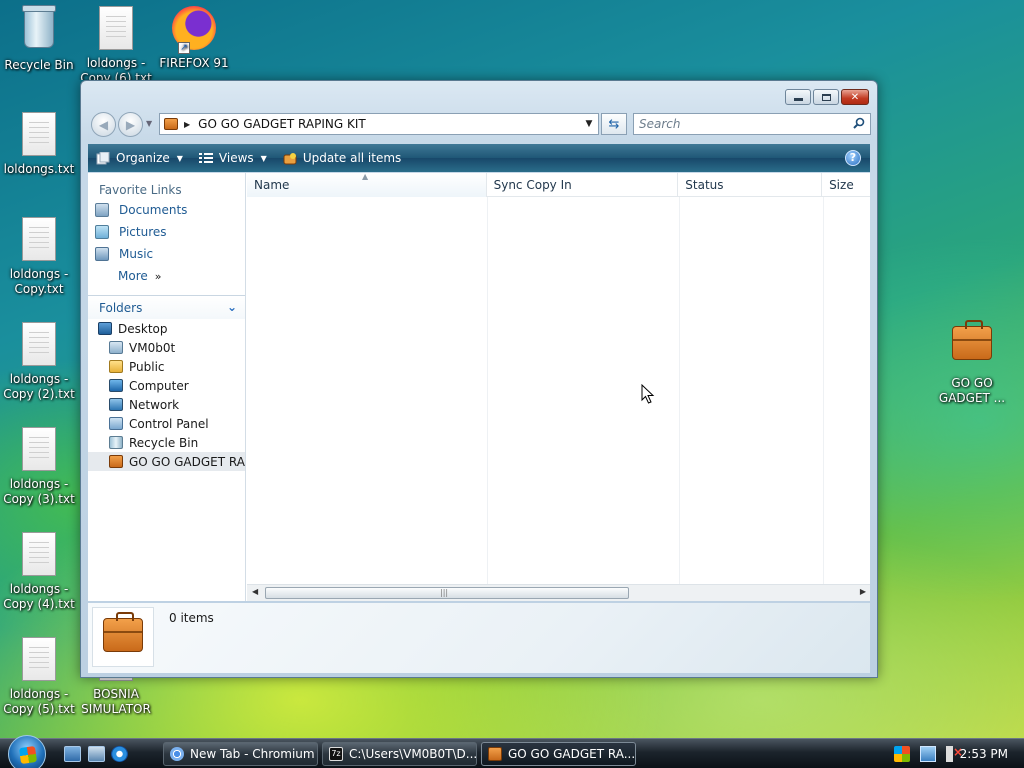 The height and width of the screenshot is (768, 1024). Describe the element at coordinates (103, 124) in the screenshot. I see `back-button: ◀` at that location.